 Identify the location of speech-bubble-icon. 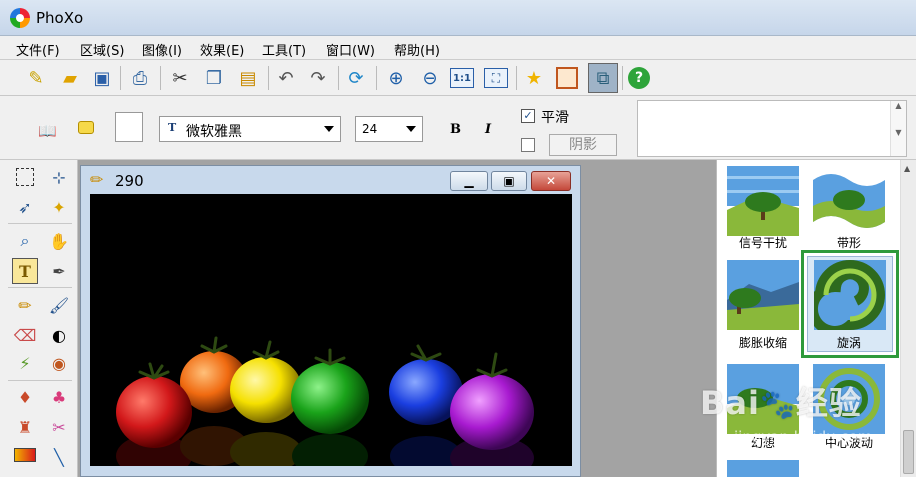
(86, 127).